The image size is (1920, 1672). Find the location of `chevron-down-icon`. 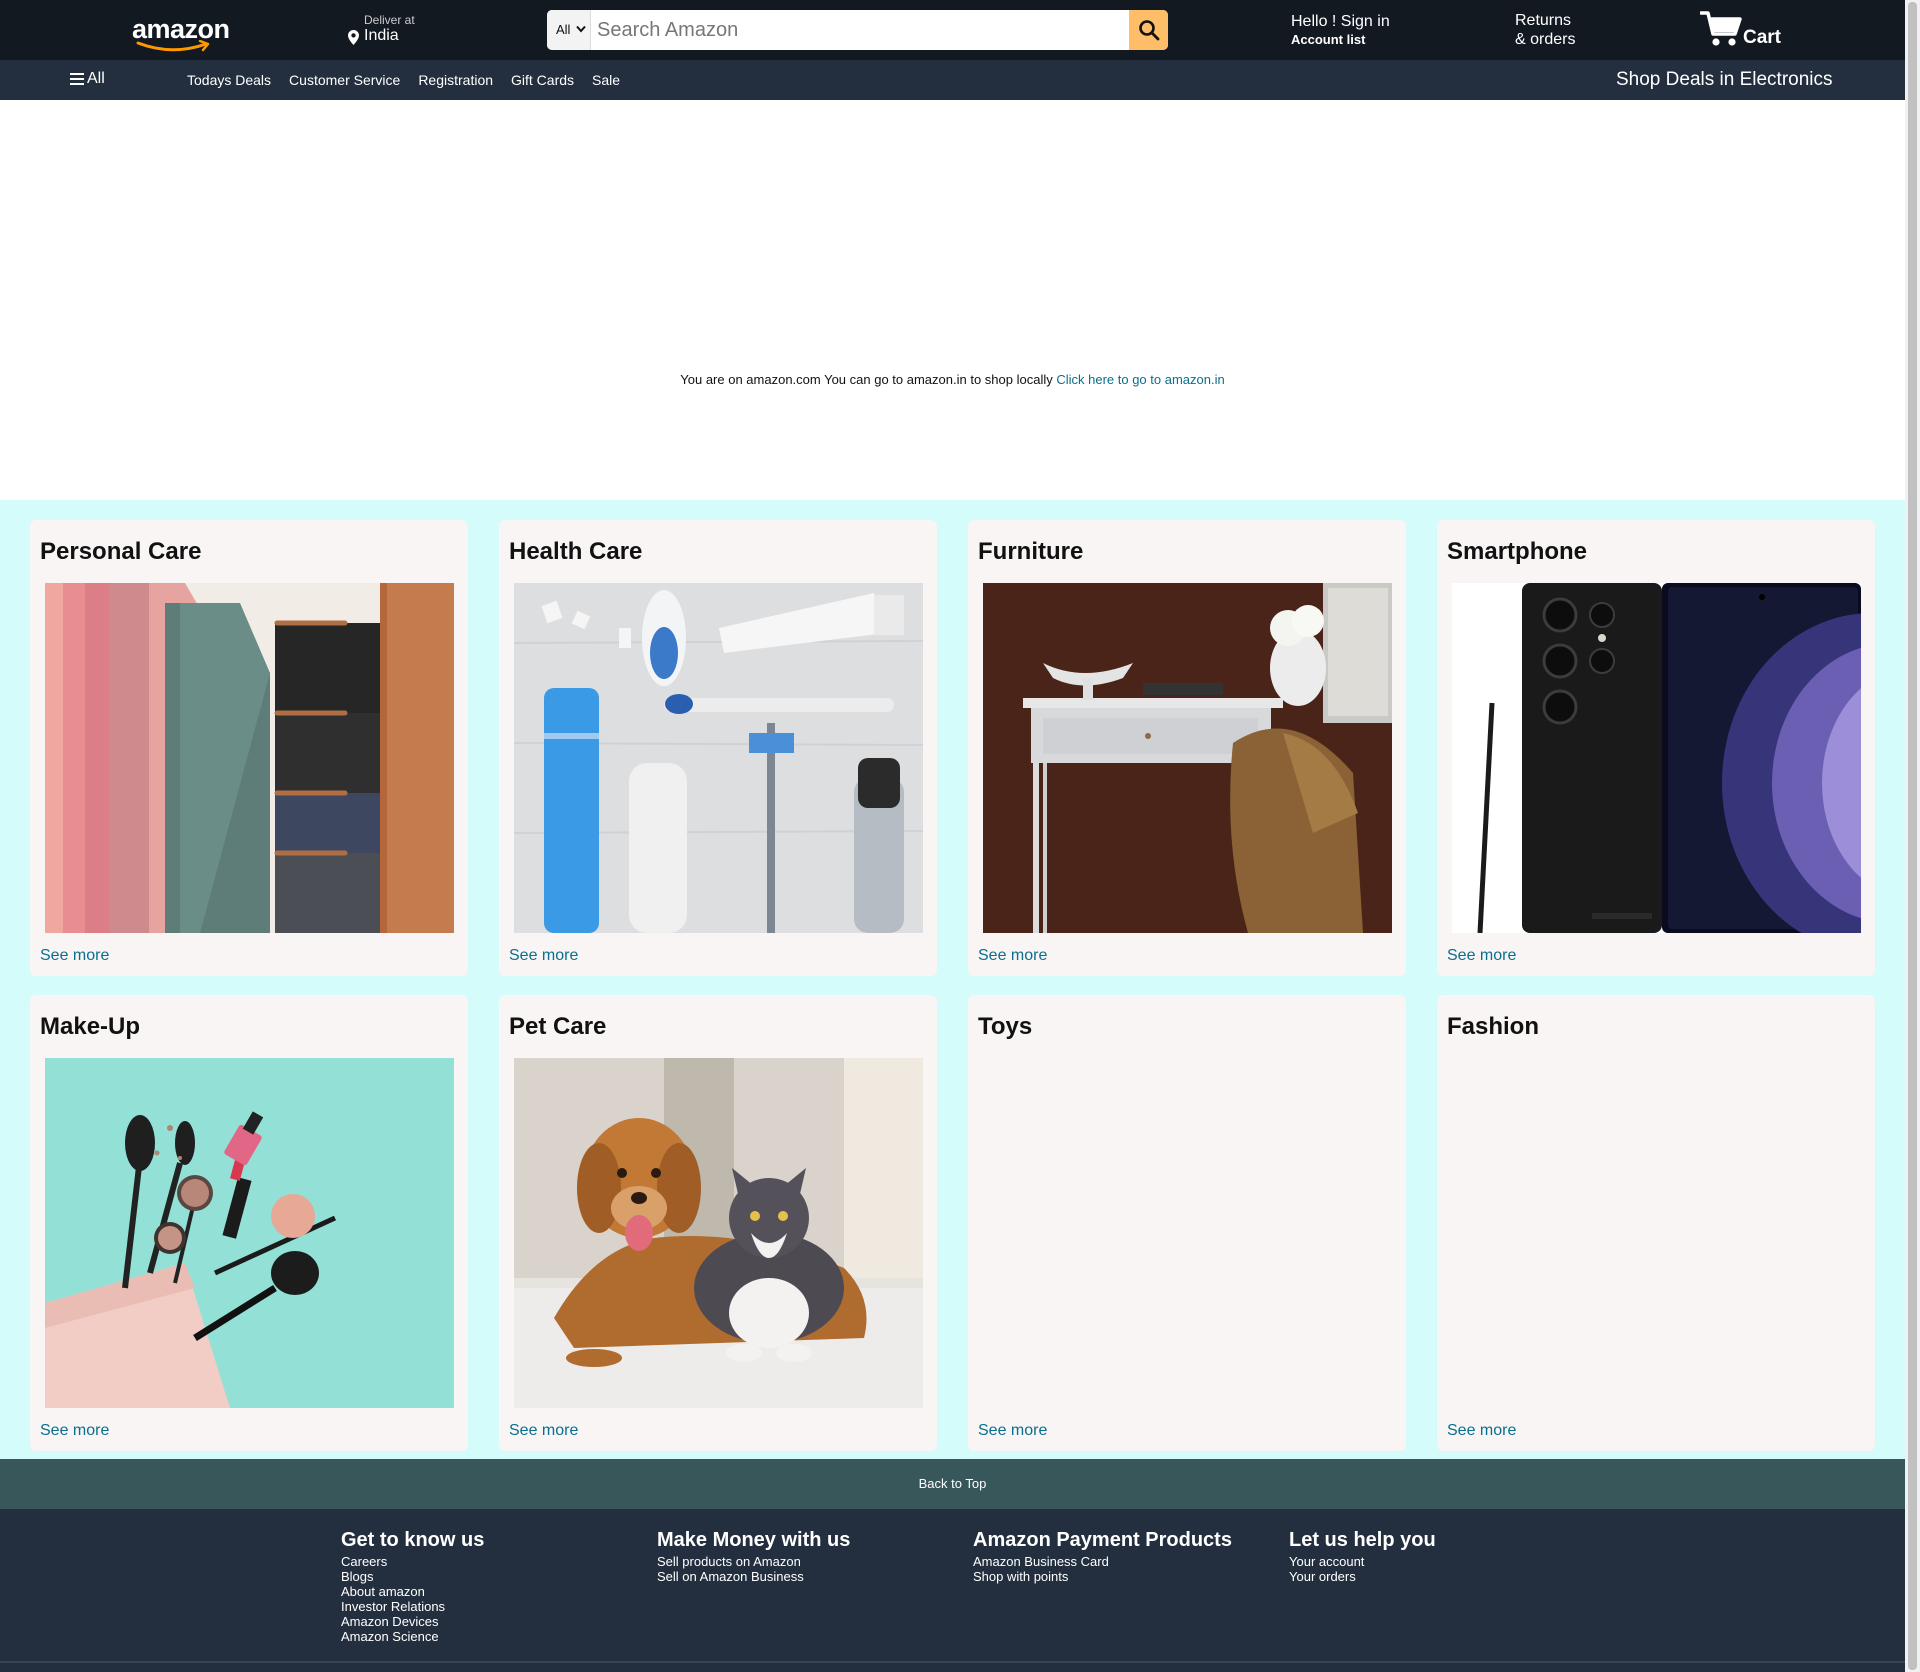

chevron-down-icon is located at coordinates (581, 29).